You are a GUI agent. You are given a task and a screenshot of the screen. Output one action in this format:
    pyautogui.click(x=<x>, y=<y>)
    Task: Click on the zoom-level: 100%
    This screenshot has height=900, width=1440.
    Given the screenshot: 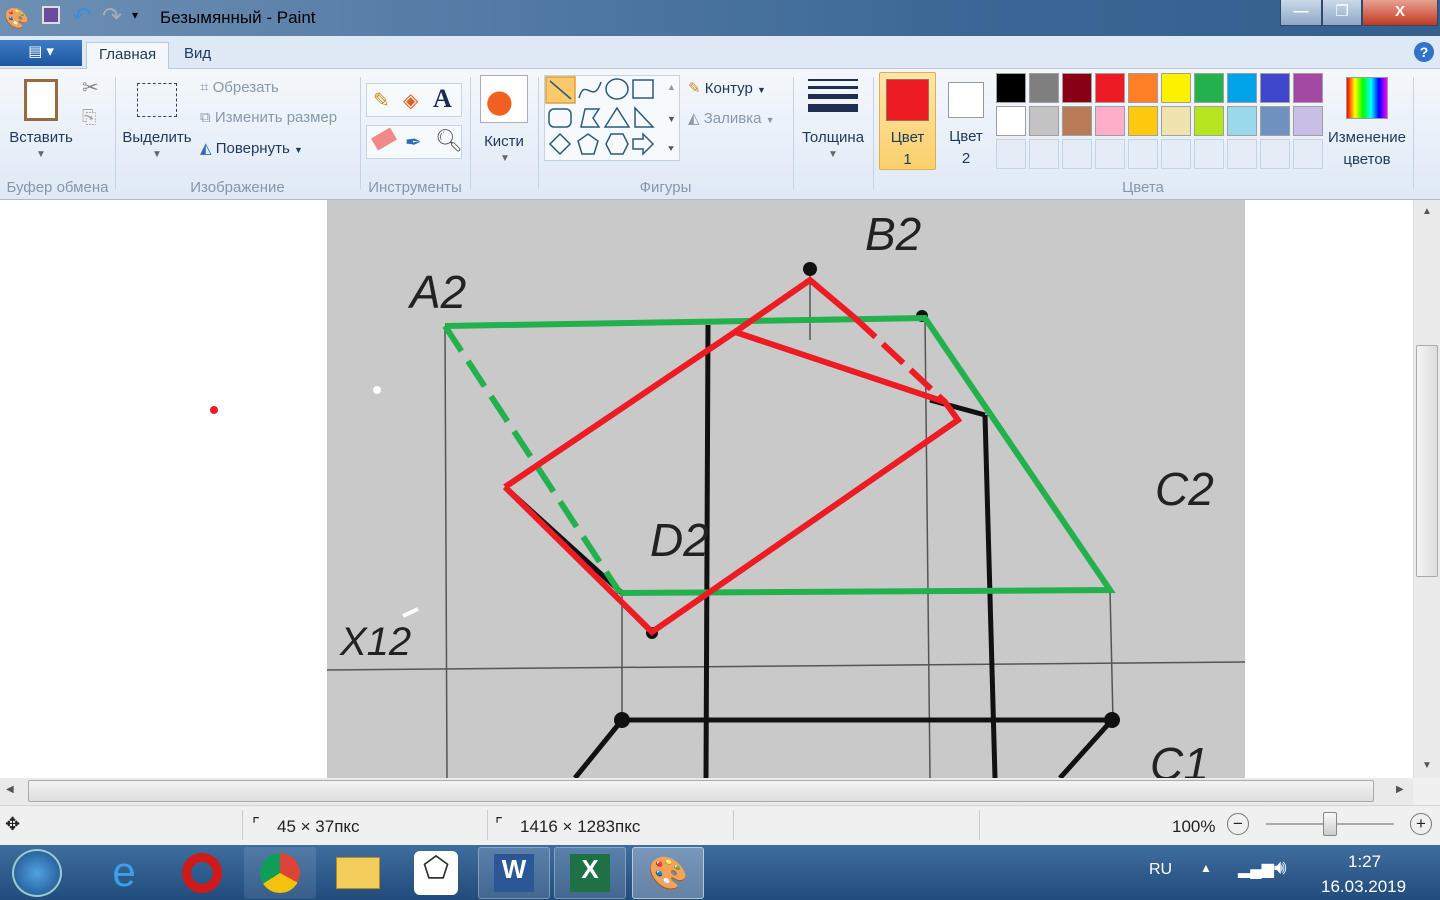 What is the action you would take?
    pyautogui.click(x=1194, y=826)
    